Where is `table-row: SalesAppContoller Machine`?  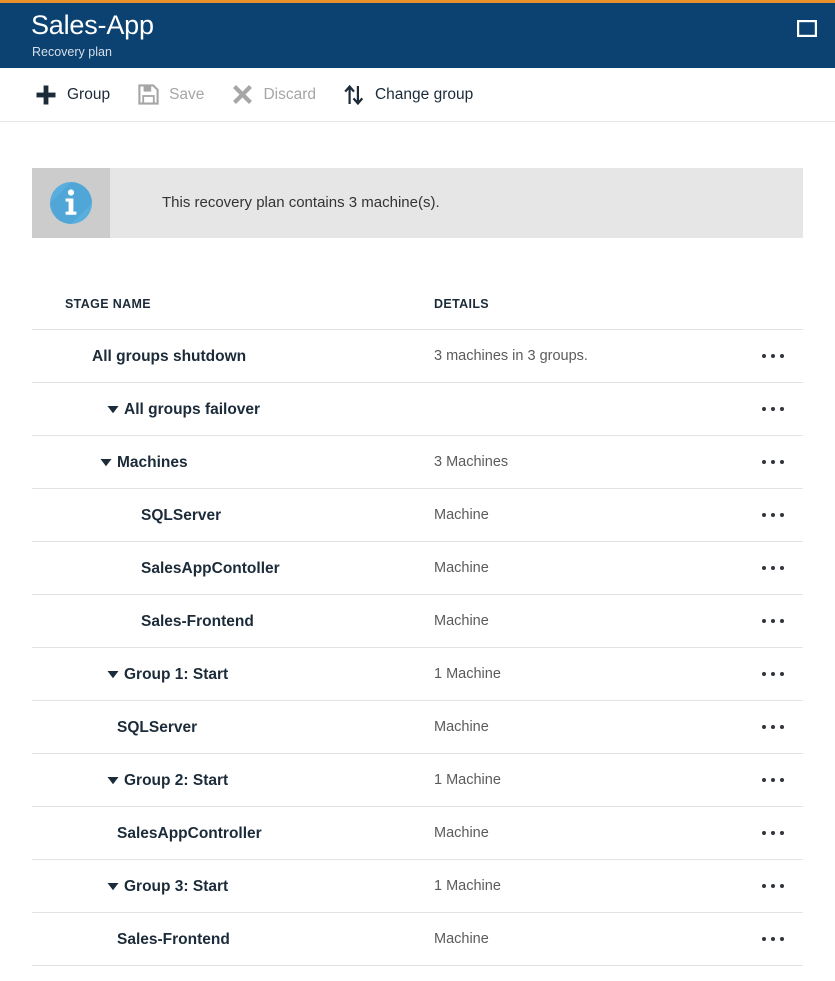 table-row: SalesAppContoller Machine is located at coordinates (417, 568).